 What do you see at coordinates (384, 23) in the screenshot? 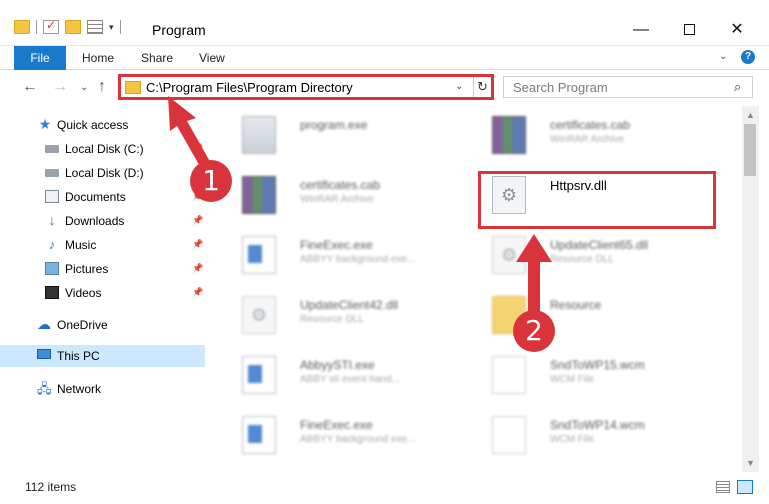
I see `title-bar: ▾ Program — ✕` at bounding box center [384, 23].